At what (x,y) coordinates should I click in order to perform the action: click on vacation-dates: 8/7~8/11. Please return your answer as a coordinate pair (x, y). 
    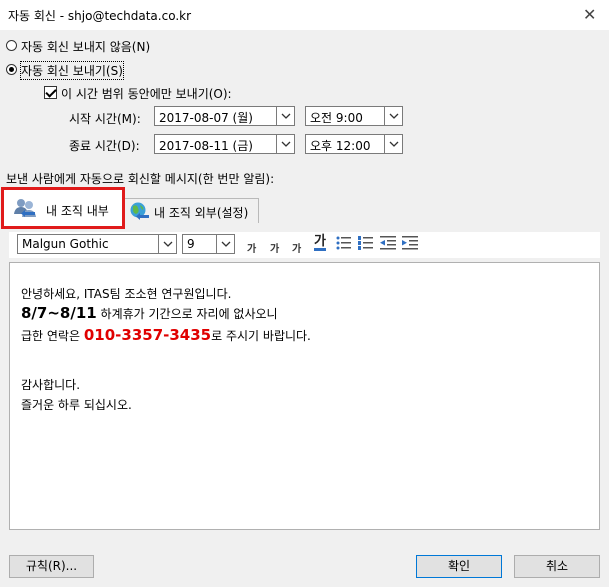
    Looking at the image, I should click on (59, 313).